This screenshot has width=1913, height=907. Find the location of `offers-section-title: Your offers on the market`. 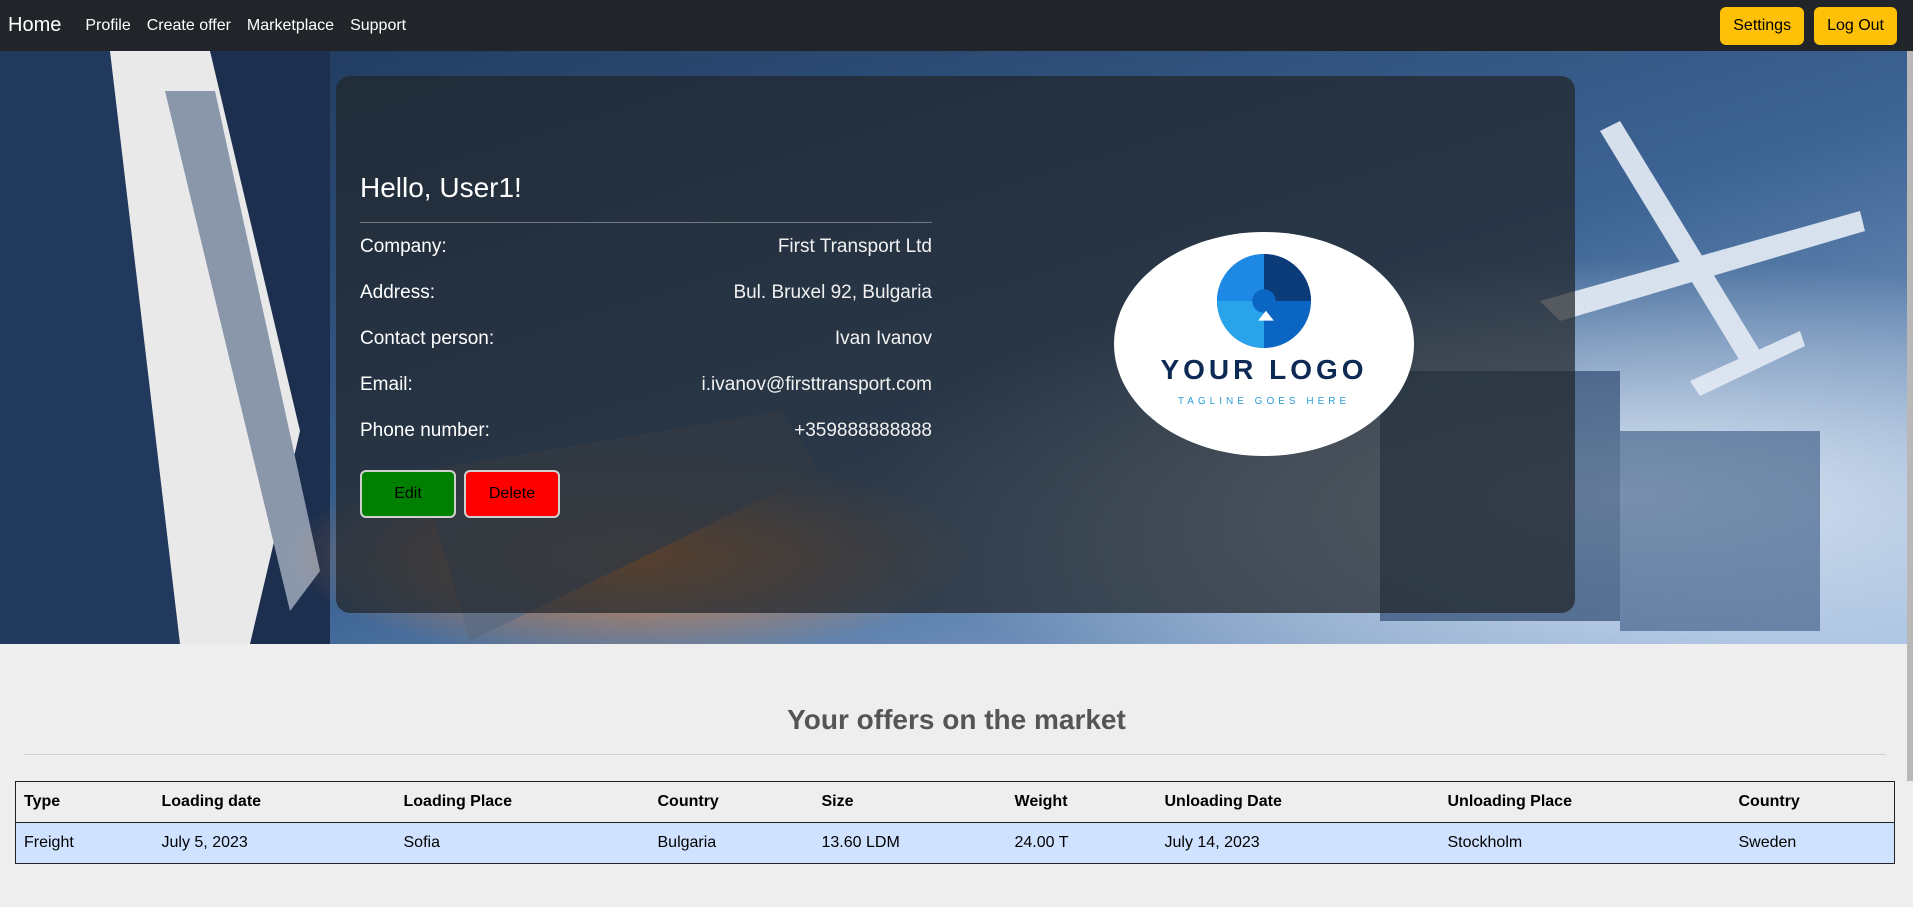

offers-section-title: Your offers on the market is located at coordinates (956, 719).